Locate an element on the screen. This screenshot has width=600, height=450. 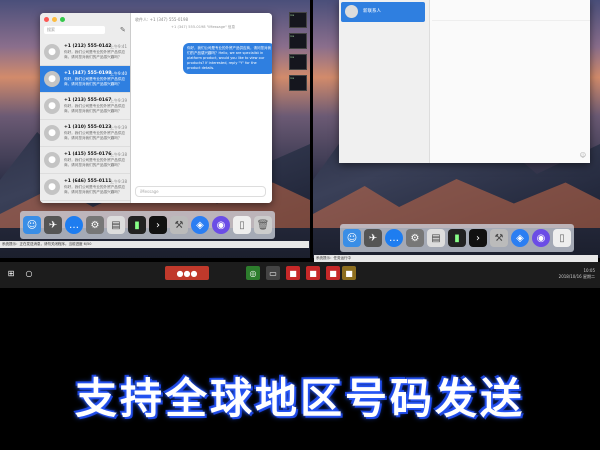
emoji-icon: ☺ is located at coordinates (583, 155).